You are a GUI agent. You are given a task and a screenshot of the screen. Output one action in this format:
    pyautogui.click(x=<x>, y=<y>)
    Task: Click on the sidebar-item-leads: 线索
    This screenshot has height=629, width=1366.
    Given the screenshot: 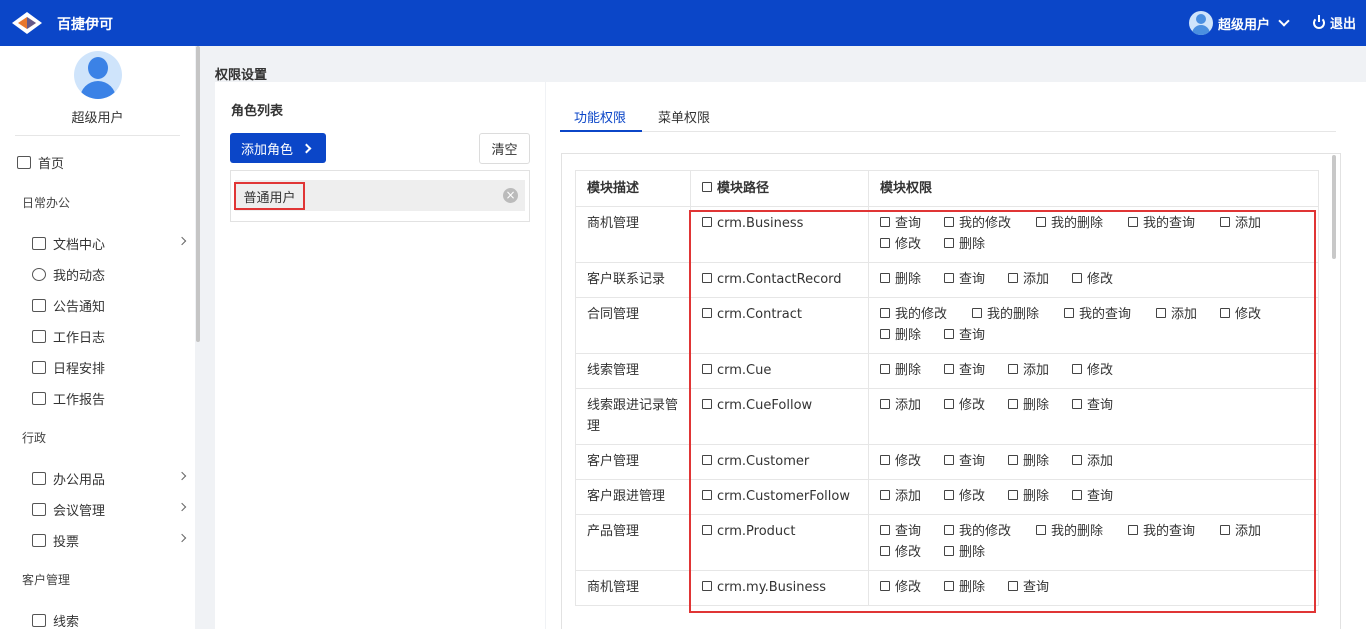 What is the action you would take?
    pyautogui.click(x=55, y=620)
    